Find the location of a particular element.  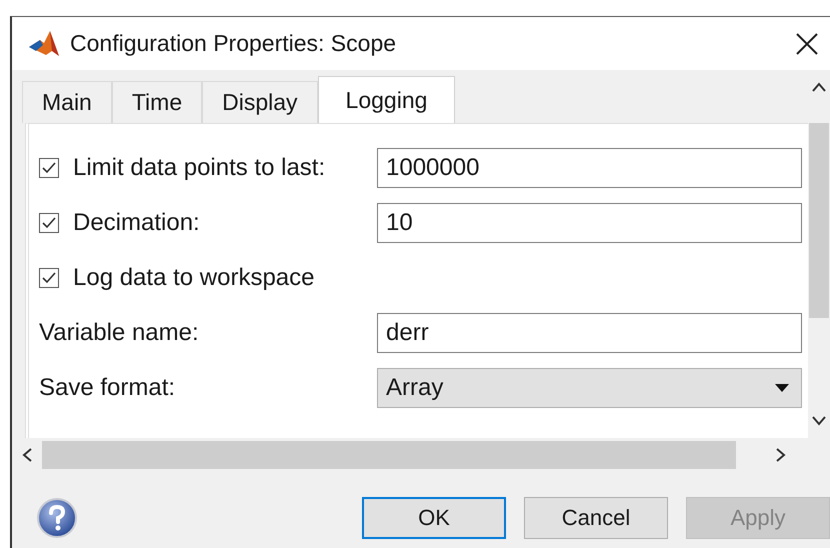

scroll-up-icon is located at coordinates (819, 87).